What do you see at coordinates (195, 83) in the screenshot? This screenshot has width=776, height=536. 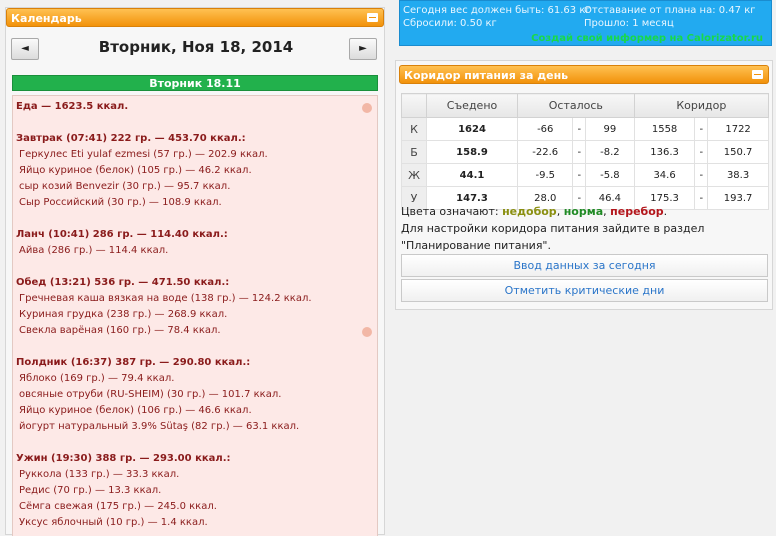 I see `day-header: Вторник 18.11` at bounding box center [195, 83].